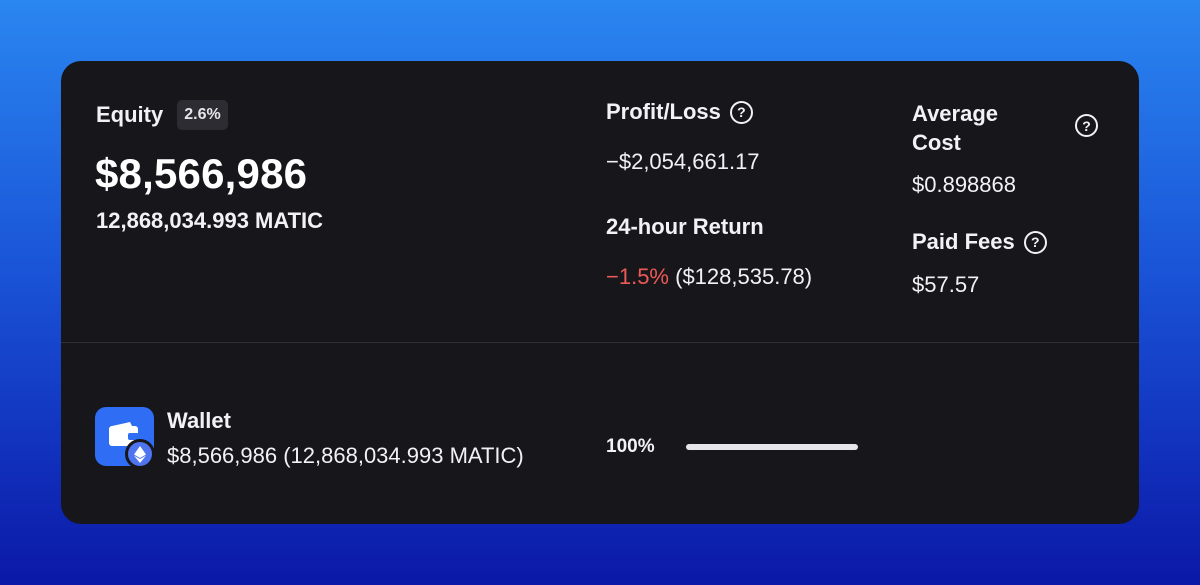 Image resolution: width=1200 pixels, height=585 pixels. I want to click on return-24h-label: 24-hour Return, so click(685, 226).